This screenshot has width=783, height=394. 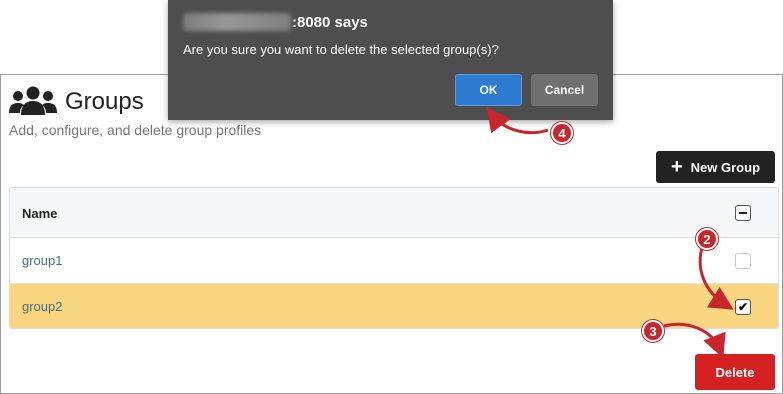 What do you see at coordinates (743, 261) in the screenshot?
I see `row-checkbox` at bounding box center [743, 261].